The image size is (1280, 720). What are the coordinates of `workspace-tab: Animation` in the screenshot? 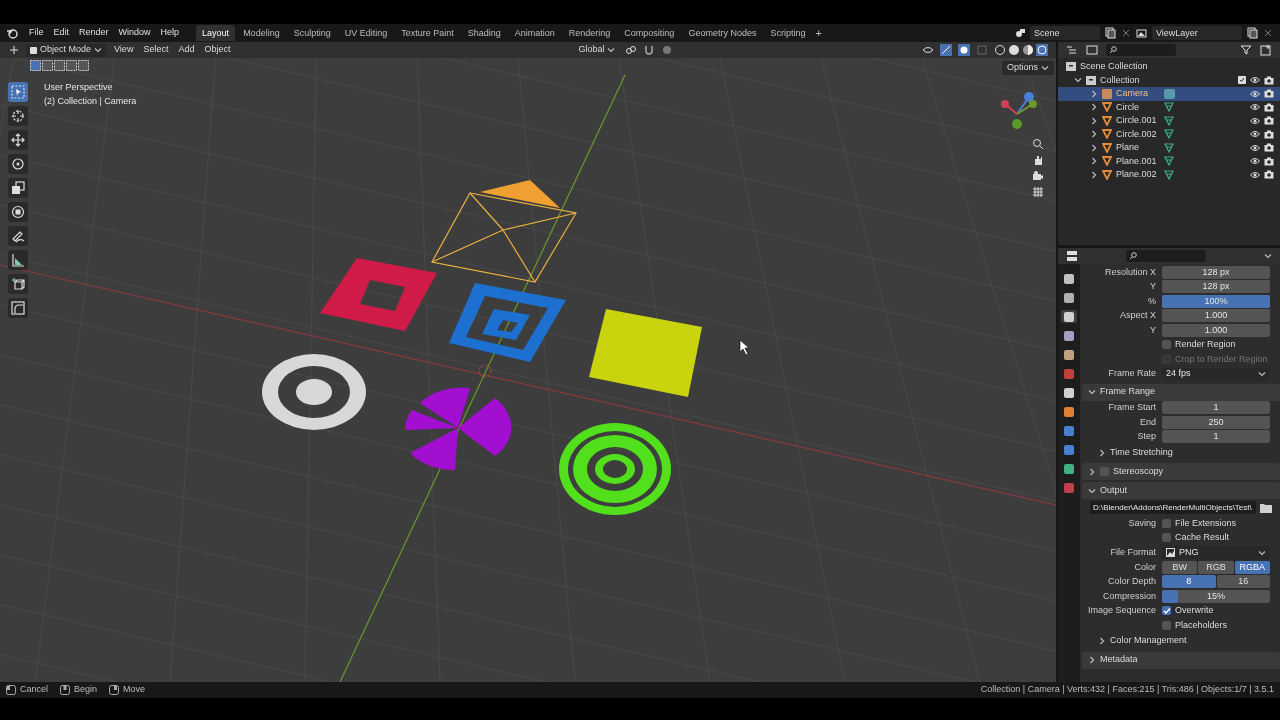 It's located at (534, 33).